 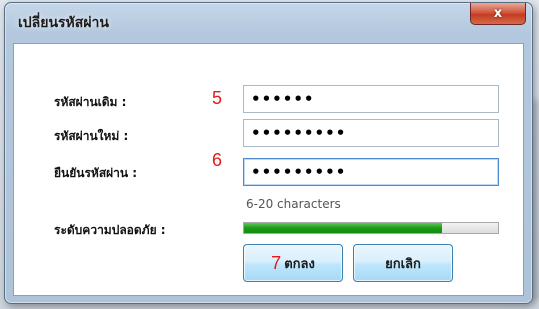 I want to click on step-marker-5: 5, so click(x=217, y=98).